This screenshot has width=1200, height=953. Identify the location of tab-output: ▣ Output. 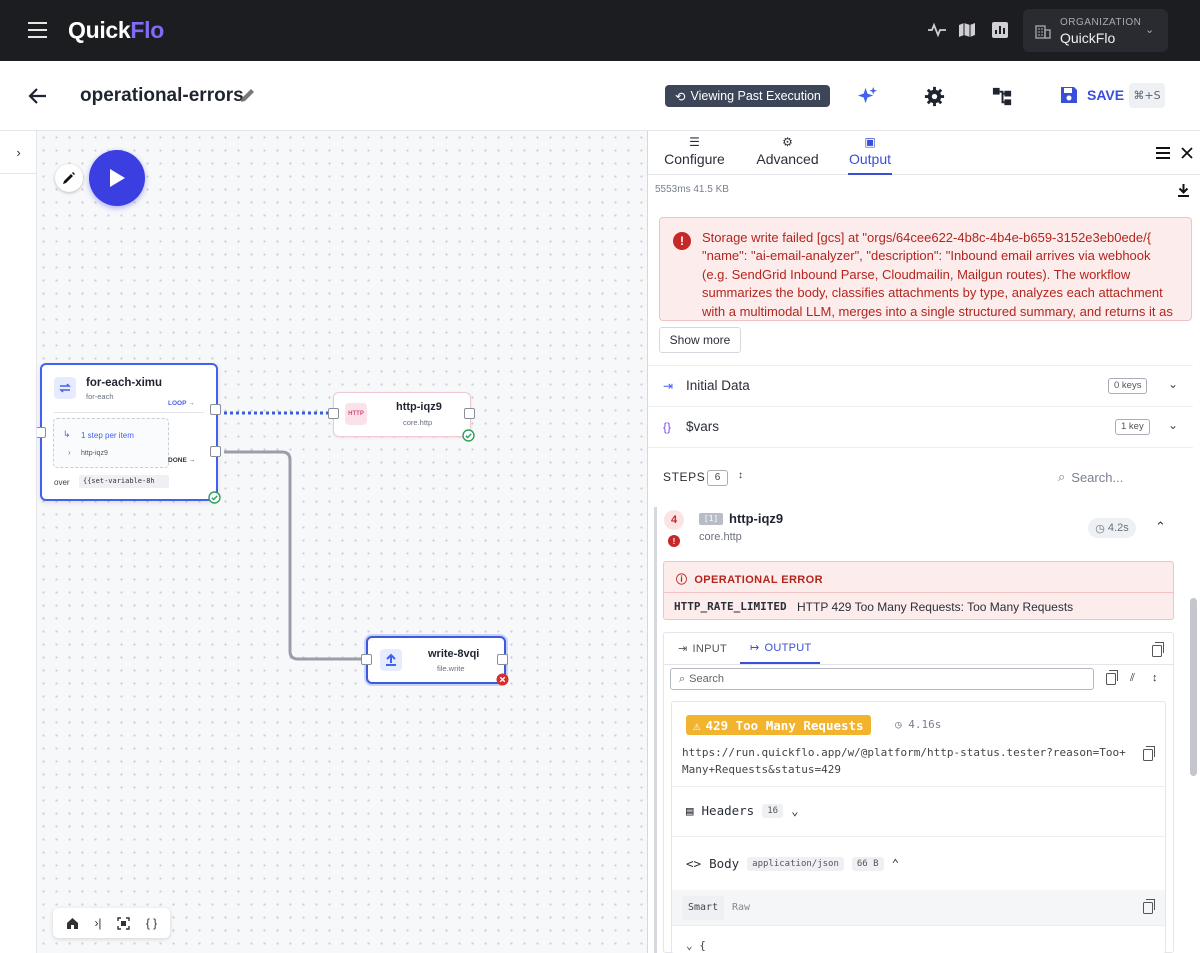
(870, 155).